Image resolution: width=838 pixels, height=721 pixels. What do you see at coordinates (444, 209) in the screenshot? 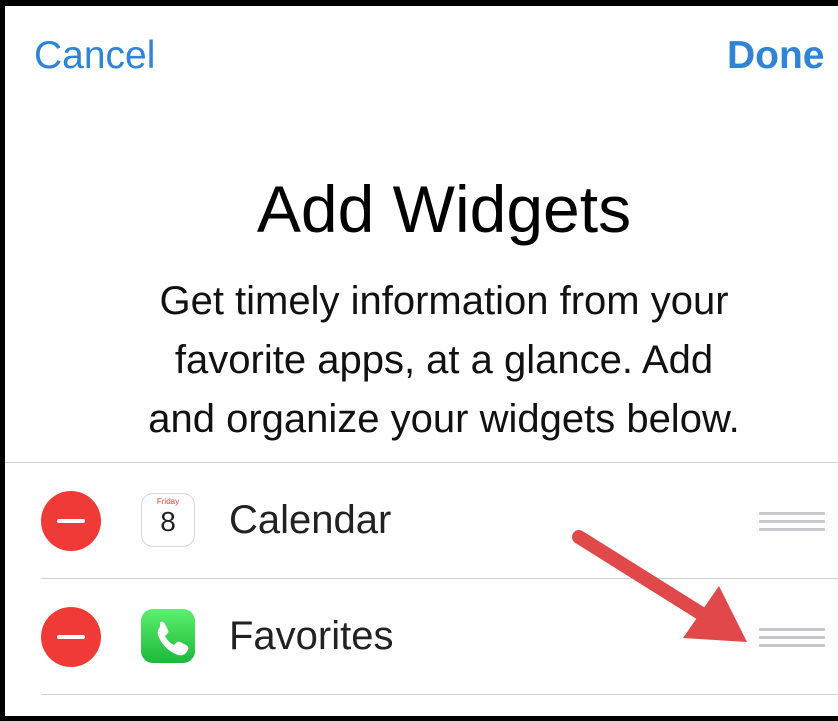
I see `page-title: Add Widgets` at bounding box center [444, 209].